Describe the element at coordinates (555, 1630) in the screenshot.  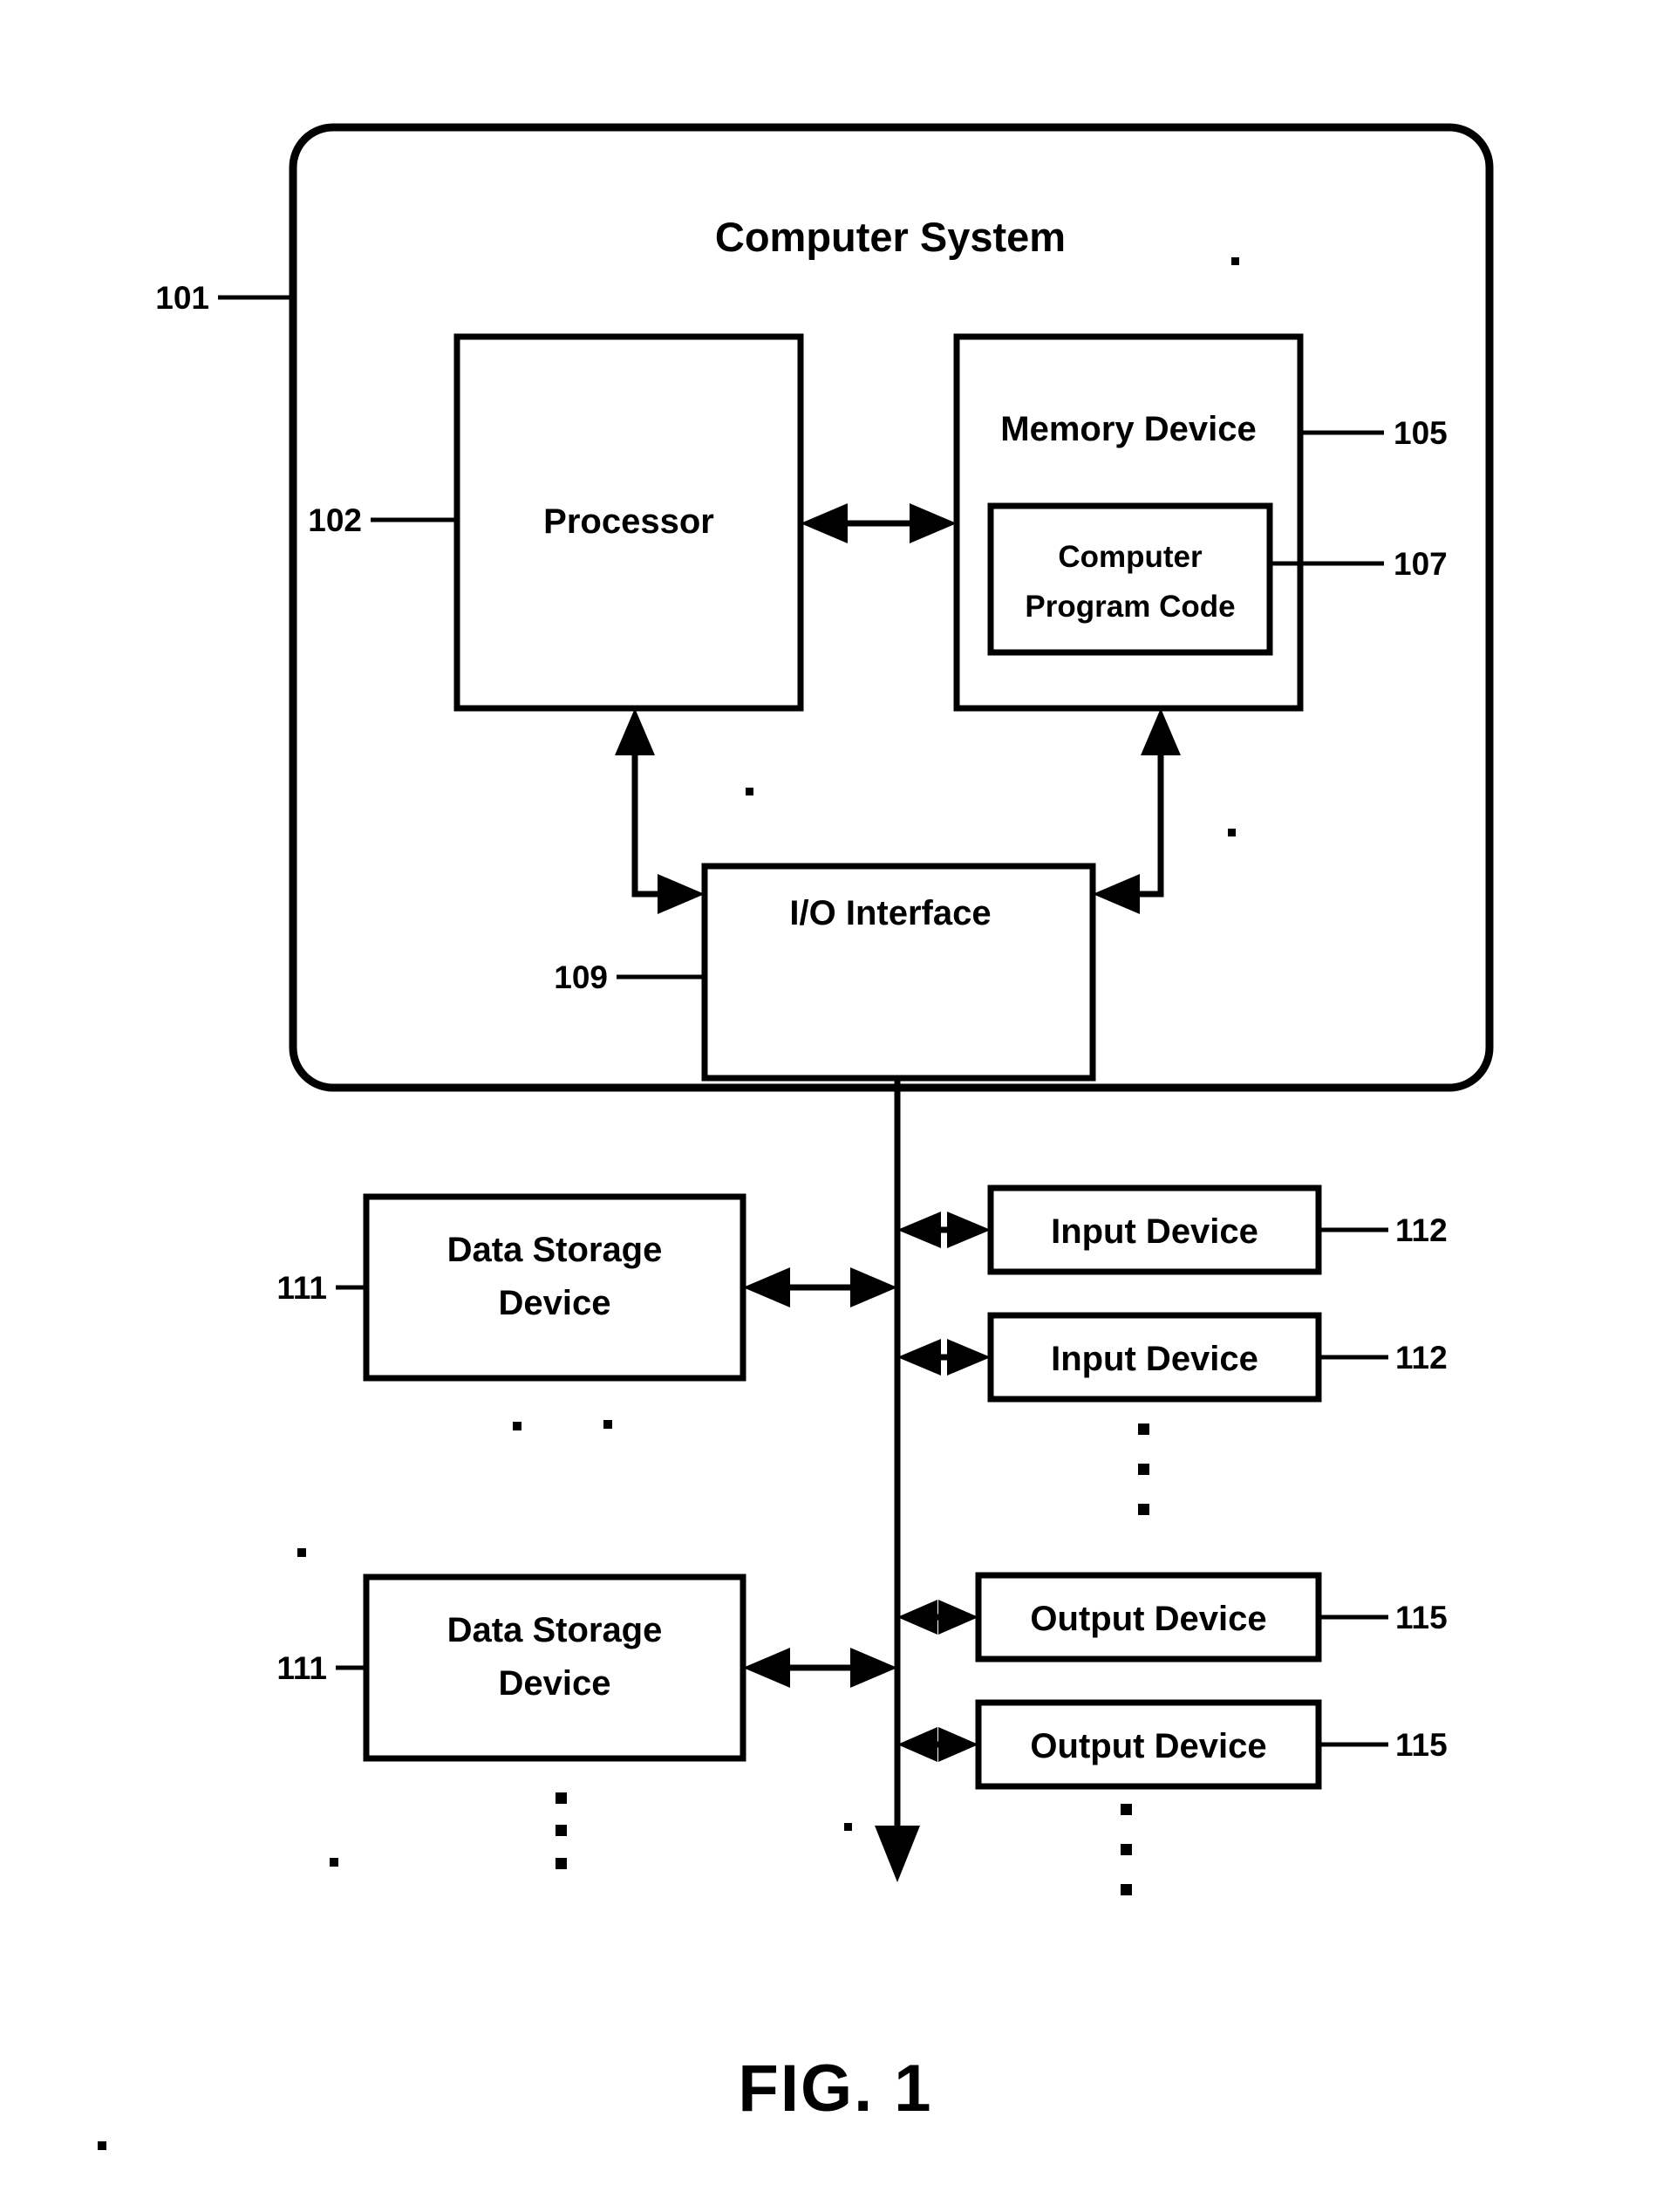
I see `data-storage-device-2-label-line1: Data Storage` at that location.